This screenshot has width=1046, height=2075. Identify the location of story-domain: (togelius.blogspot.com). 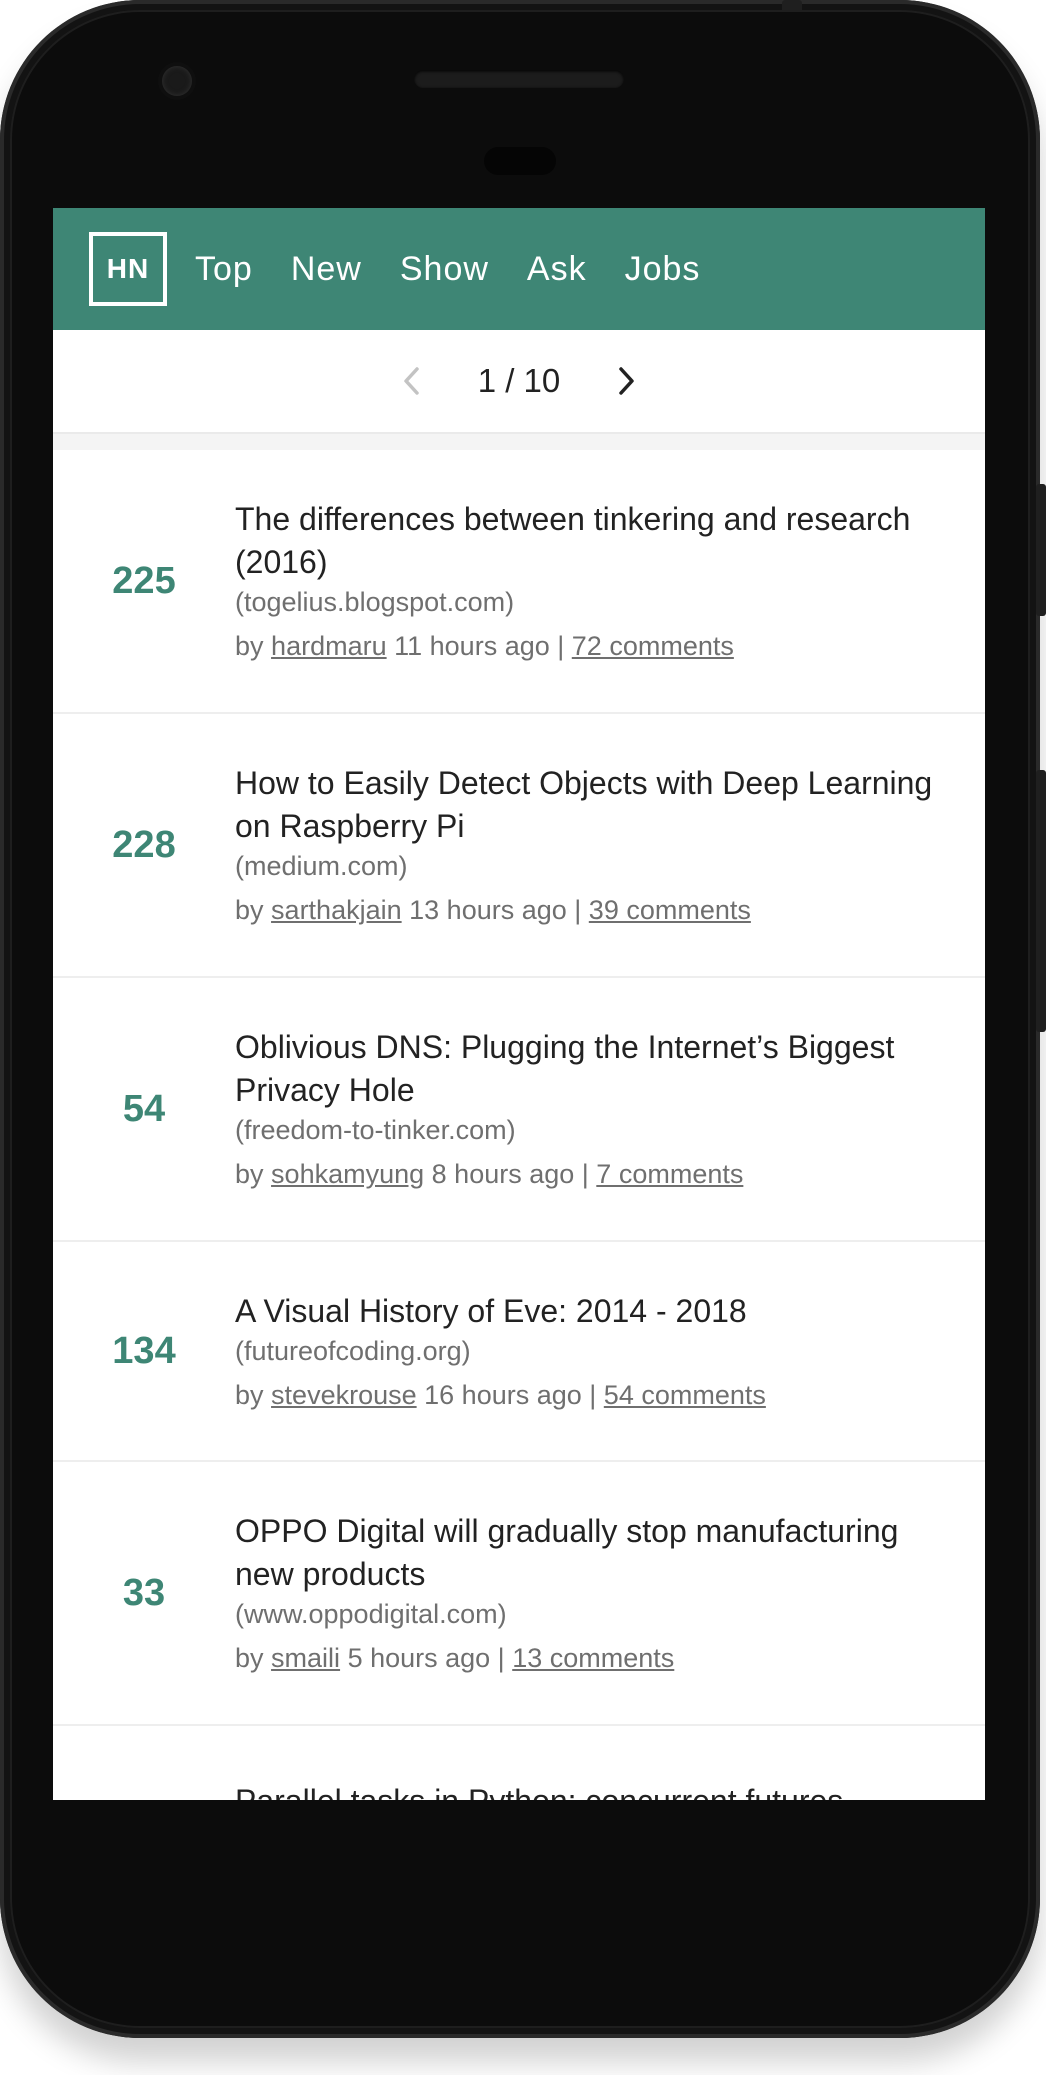
(375, 602).